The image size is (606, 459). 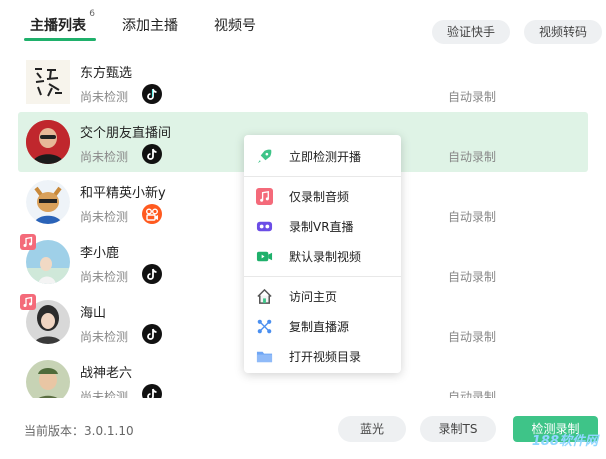 What do you see at coordinates (106, 73) in the screenshot?
I see `streamer-name: 东方甄选` at bounding box center [106, 73].